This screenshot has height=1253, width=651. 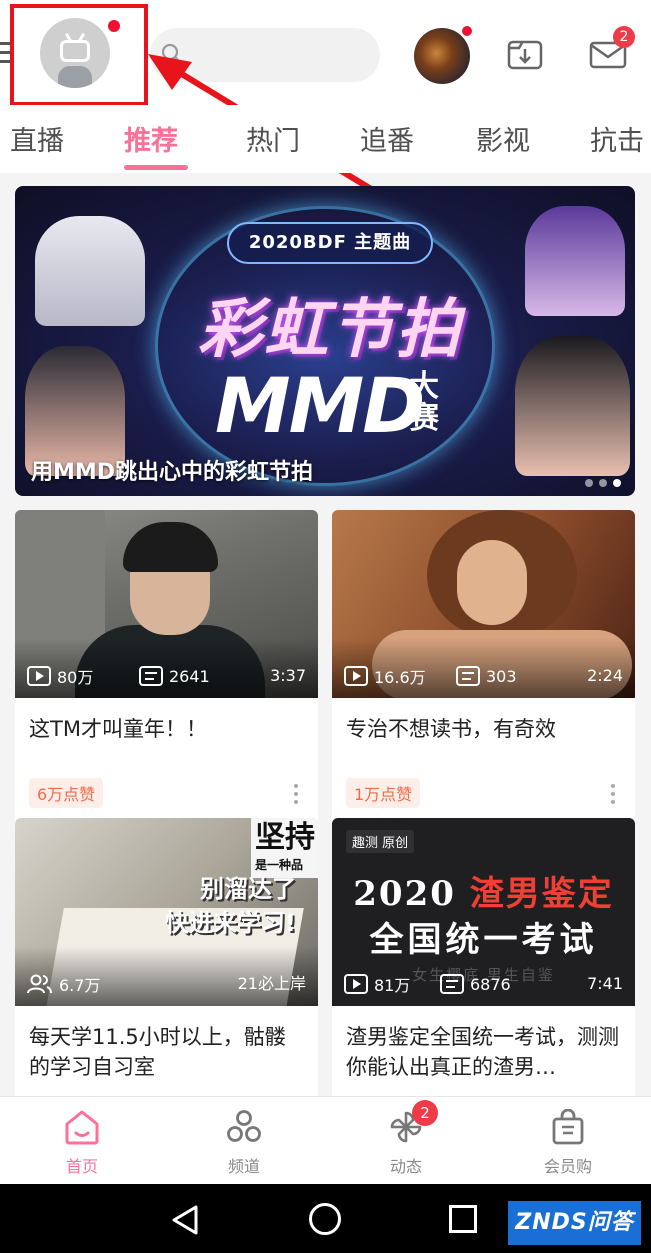 What do you see at coordinates (463, 1219) in the screenshot?
I see `recent-apps-icon` at bounding box center [463, 1219].